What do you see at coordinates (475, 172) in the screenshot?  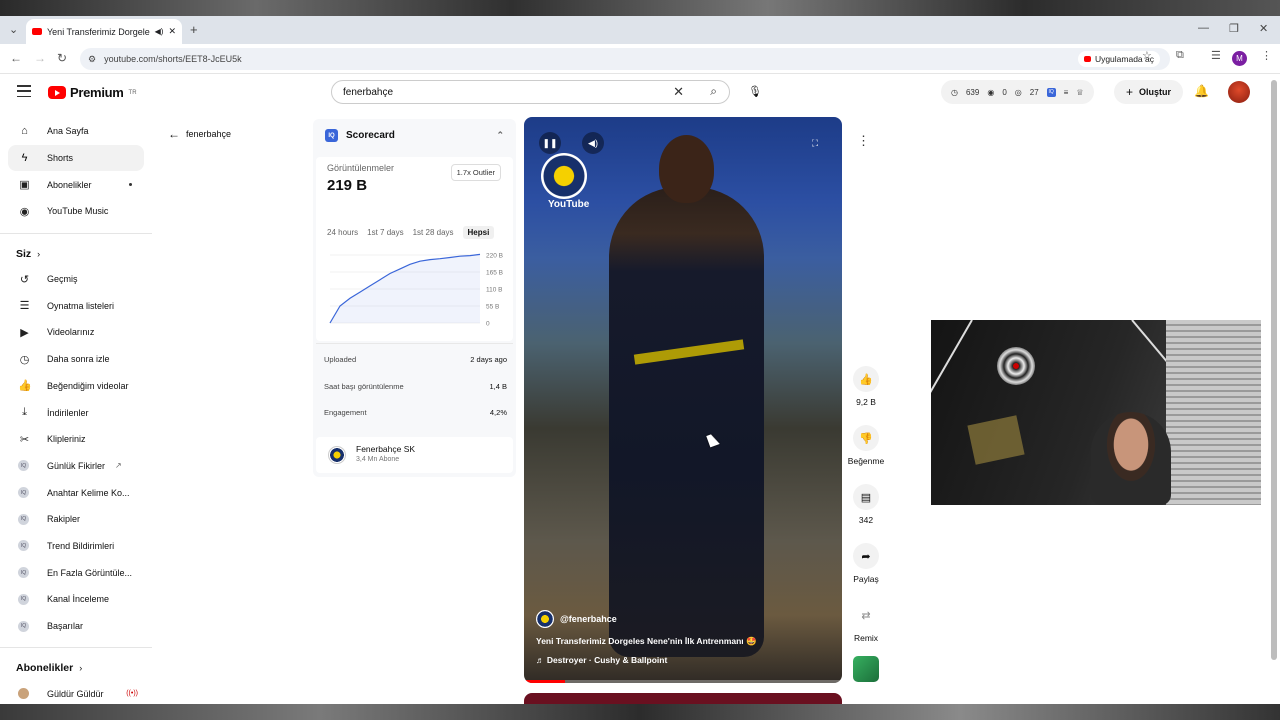 I see `outlier-badge: 1.7x Outlier` at bounding box center [475, 172].